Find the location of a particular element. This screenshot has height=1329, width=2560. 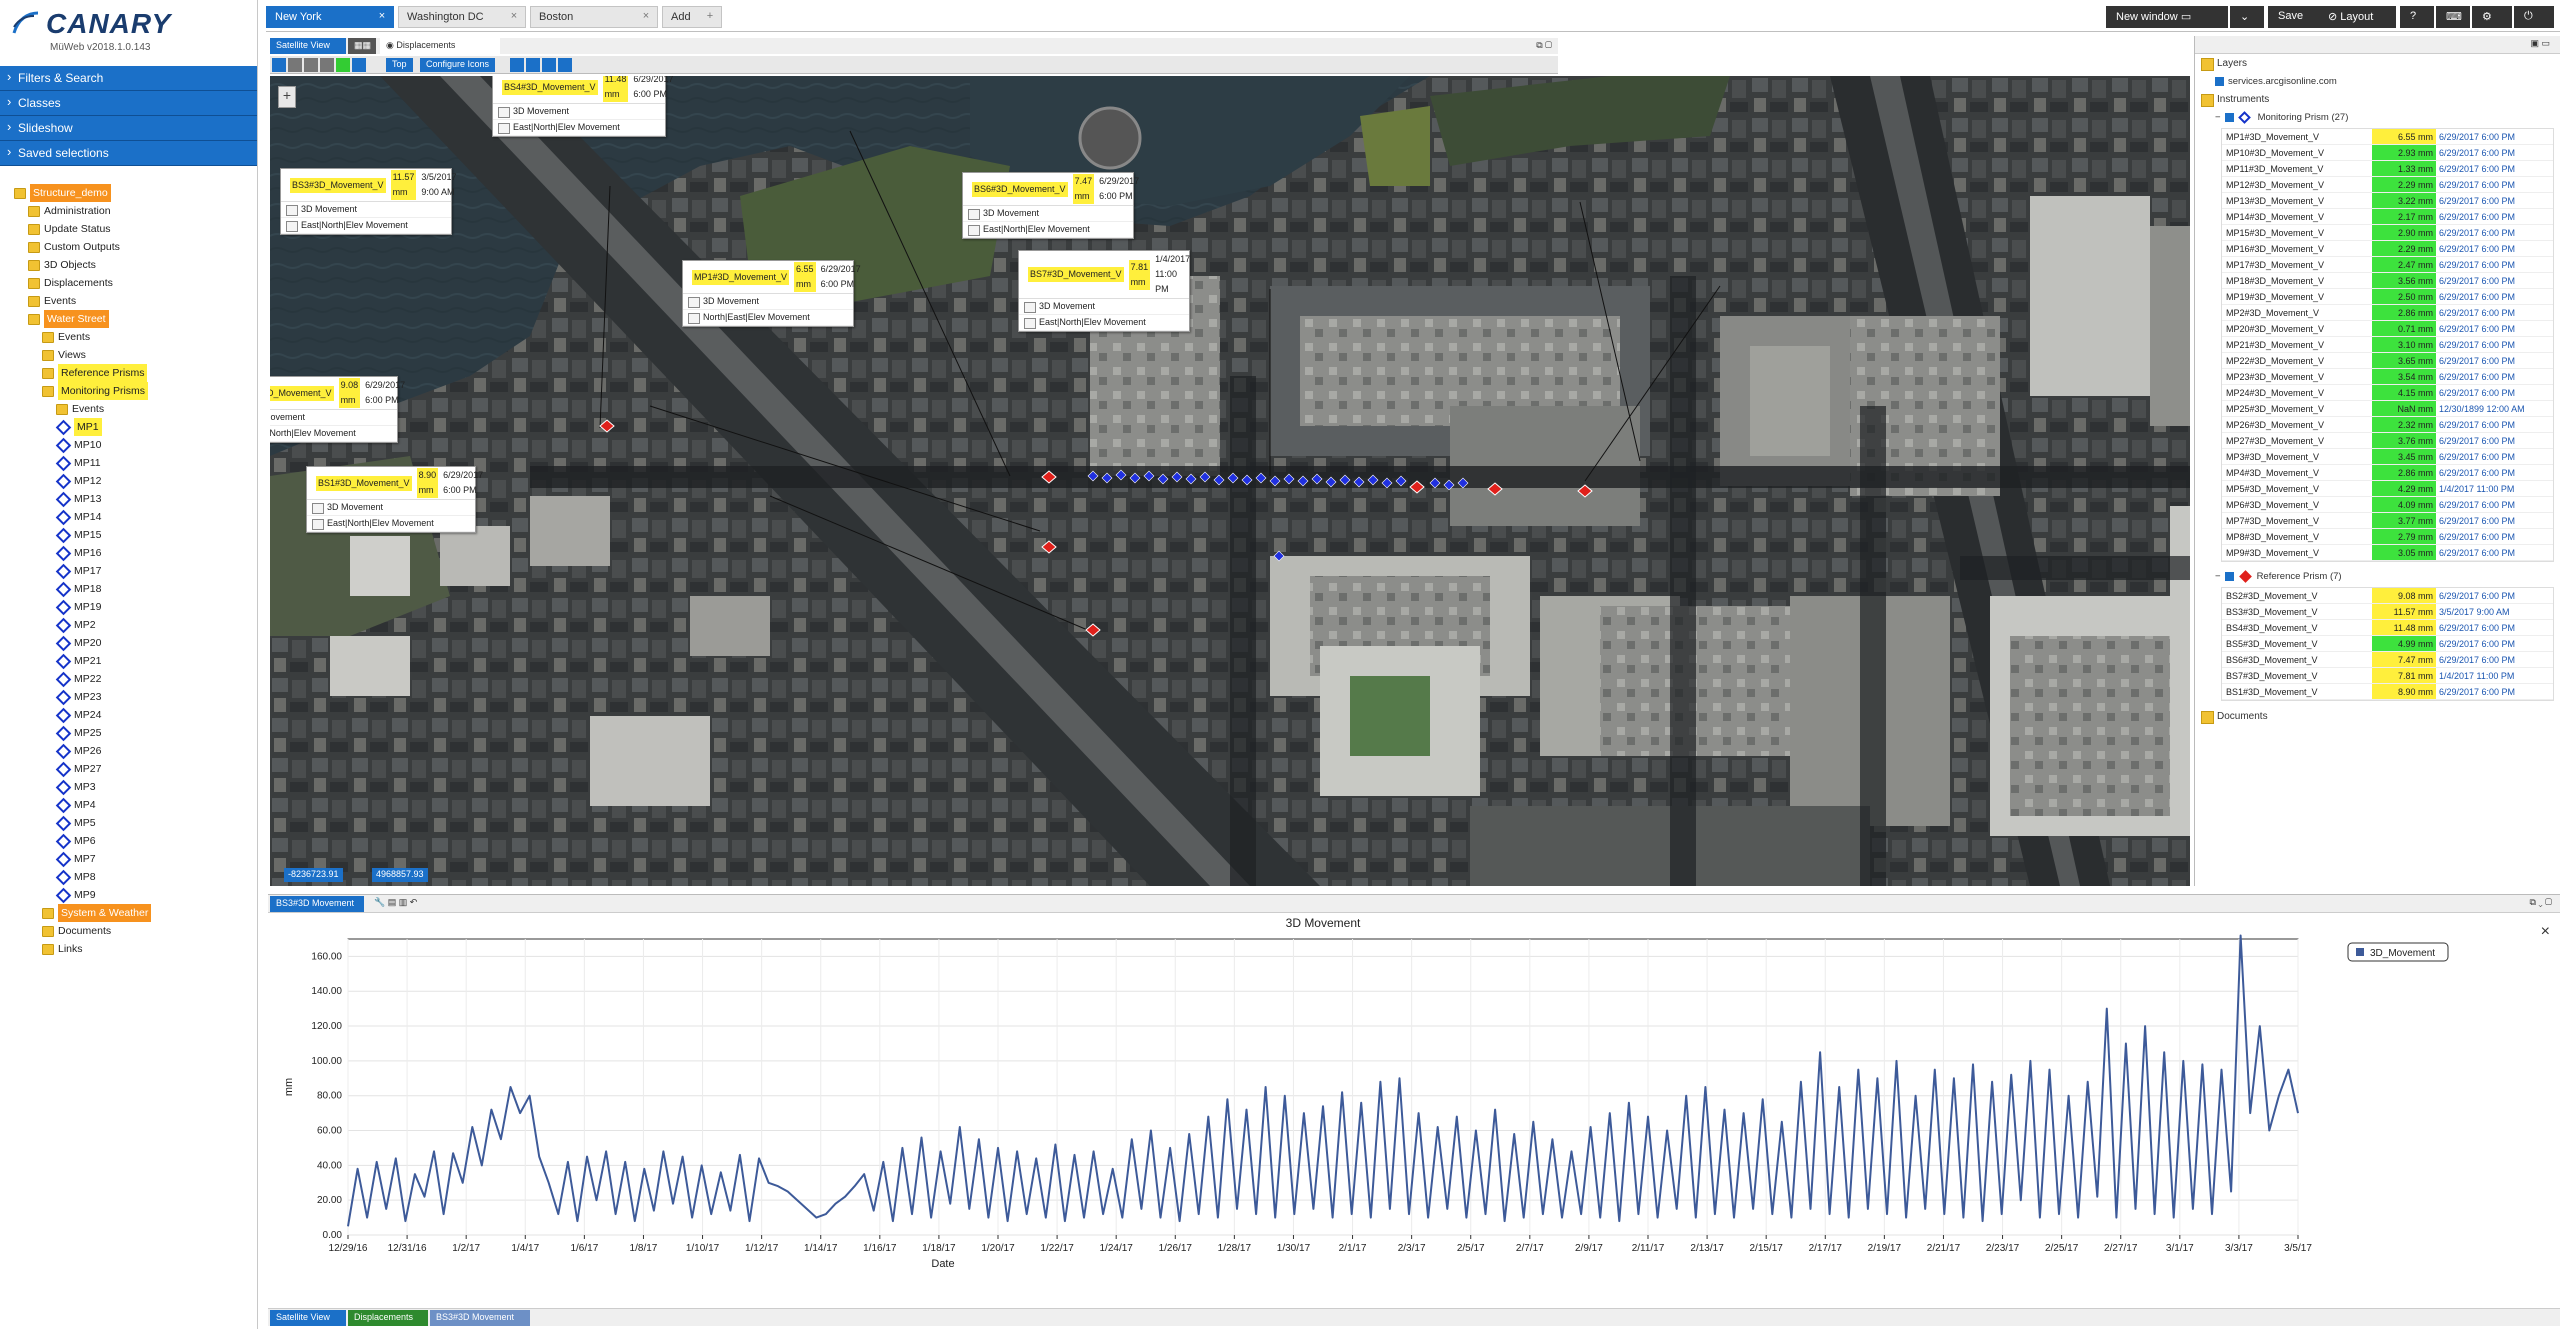

tree-item-mp: MP13 is located at coordinates (135, 499).